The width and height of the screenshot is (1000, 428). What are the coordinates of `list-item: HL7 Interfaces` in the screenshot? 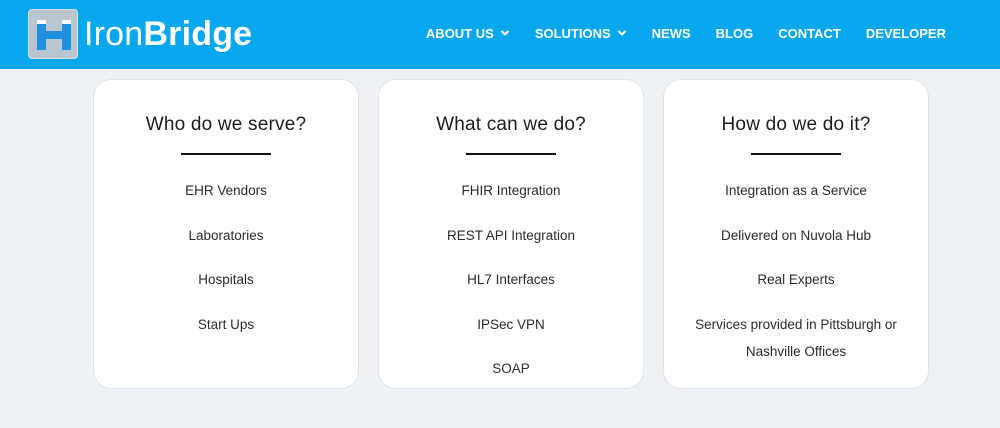 It's located at (511, 279).